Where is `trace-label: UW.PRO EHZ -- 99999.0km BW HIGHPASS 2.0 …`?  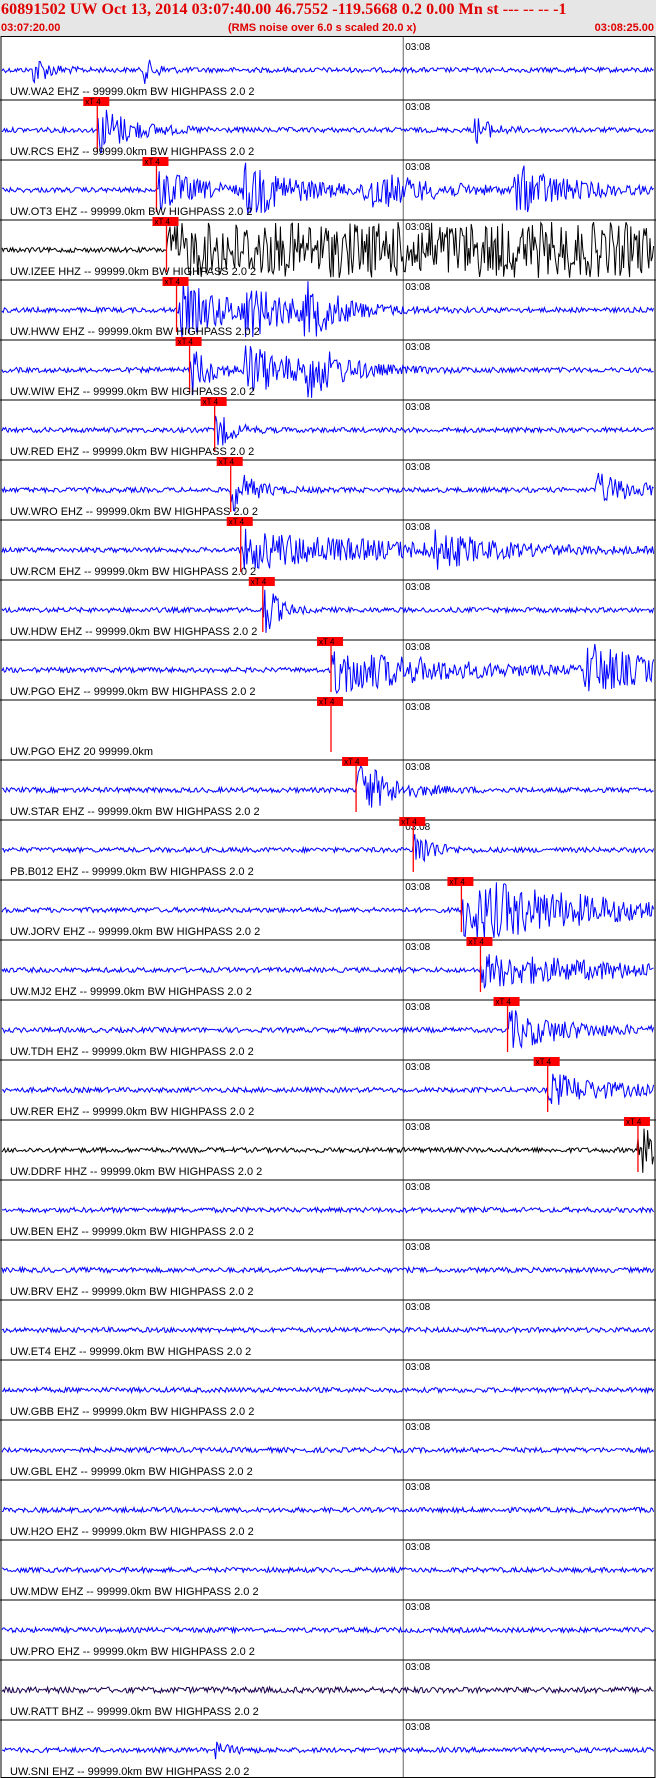
trace-label: UW.PRO EHZ -- 99999.0km BW HIGHPASS 2.0 … is located at coordinates (132, 1652).